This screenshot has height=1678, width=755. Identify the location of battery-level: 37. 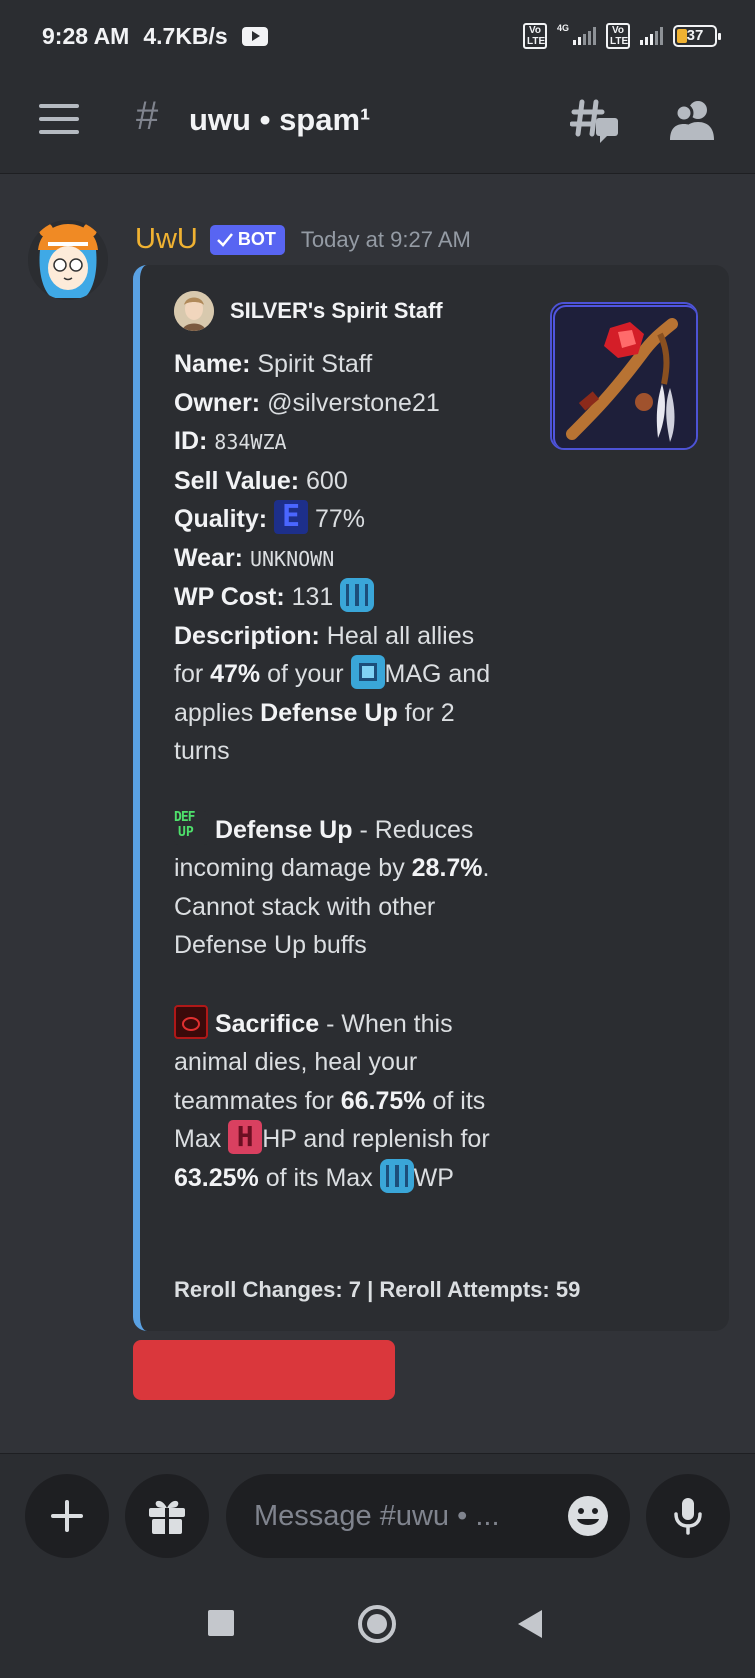
(695, 35).